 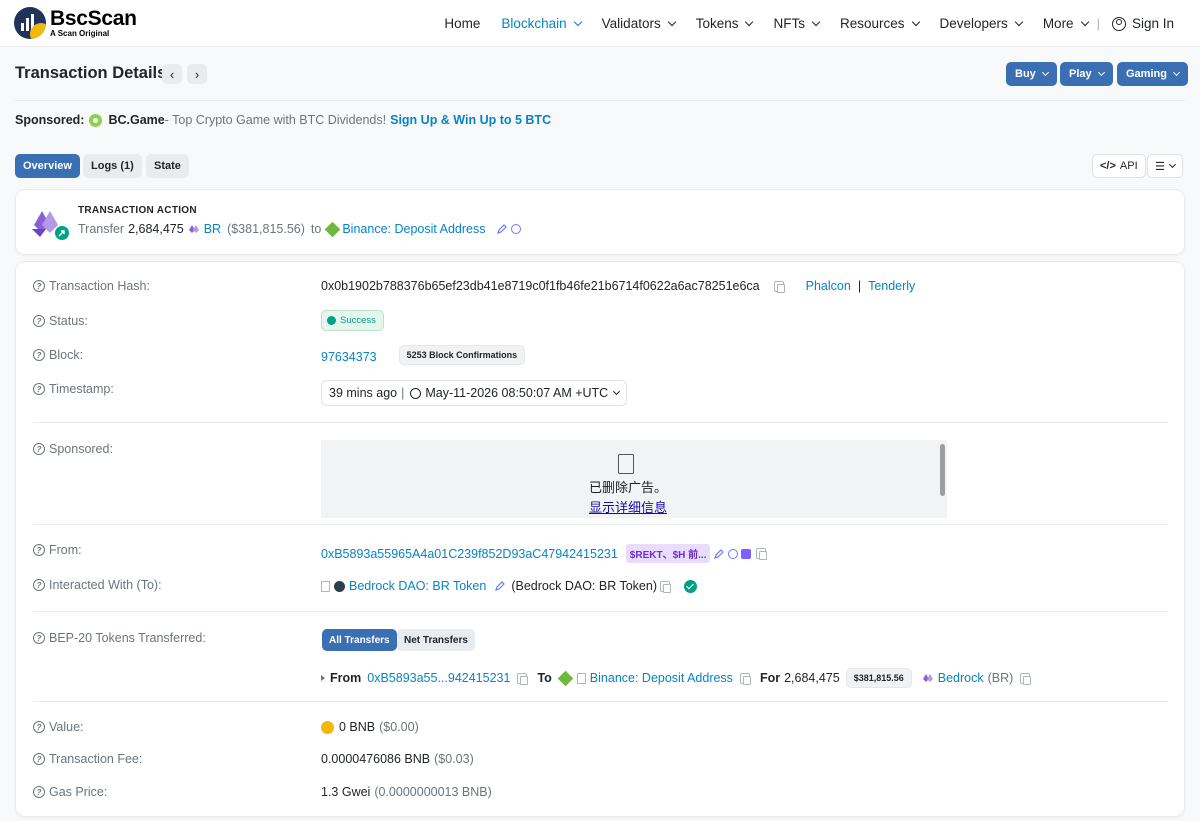 What do you see at coordinates (541, 23) in the screenshot?
I see `nav-blockchain: Blockchain` at bounding box center [541, 23].